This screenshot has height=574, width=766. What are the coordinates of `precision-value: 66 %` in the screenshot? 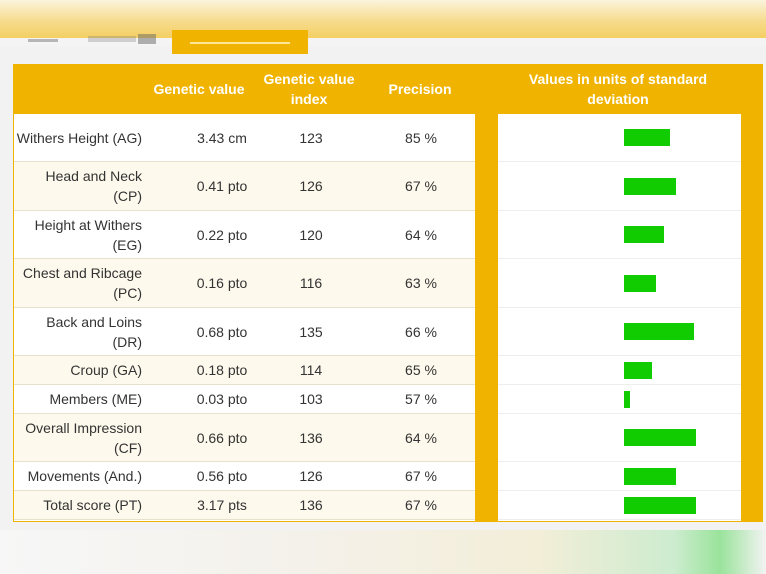 It's located at (421, 331).